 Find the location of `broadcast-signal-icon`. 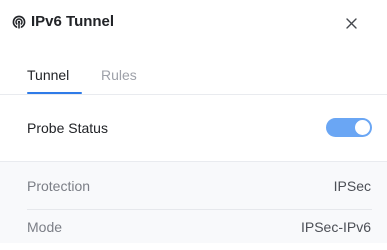

broadcast-signal-icon is located at coordinates (19, 22).